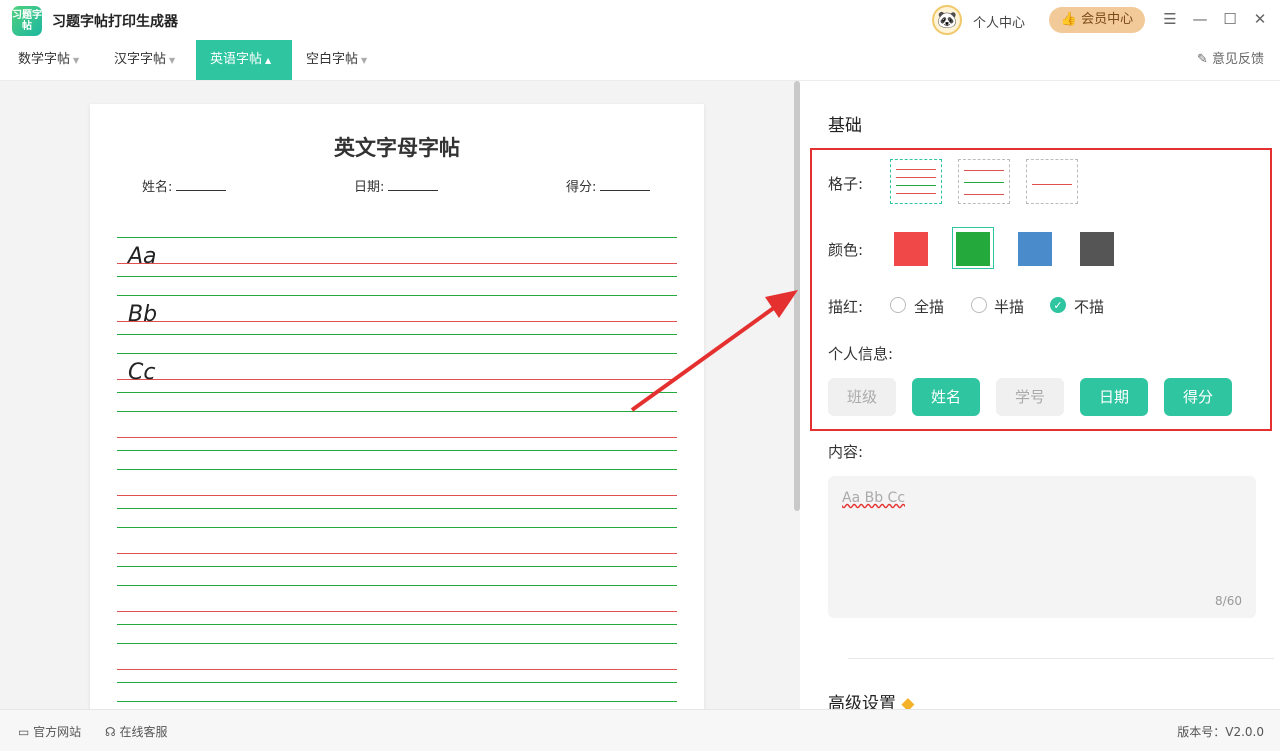  What do you see at coordinates (581, 187) in the screenshot?
I see `field-score-label: 得分:` at bounding box center [581, 187].